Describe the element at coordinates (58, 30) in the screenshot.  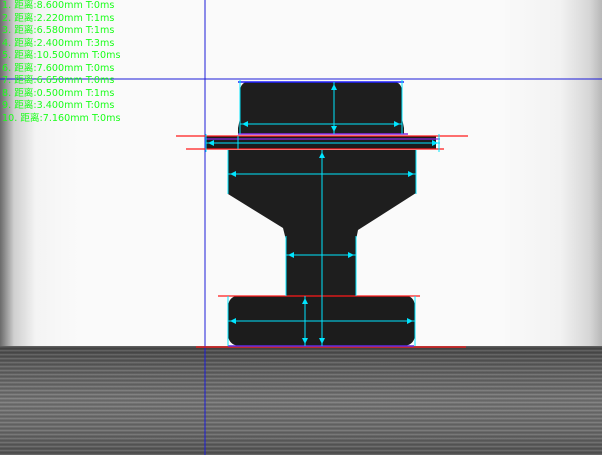
I see `measurement-row: 3. 距离:6.580mm T:1ms` at that location.